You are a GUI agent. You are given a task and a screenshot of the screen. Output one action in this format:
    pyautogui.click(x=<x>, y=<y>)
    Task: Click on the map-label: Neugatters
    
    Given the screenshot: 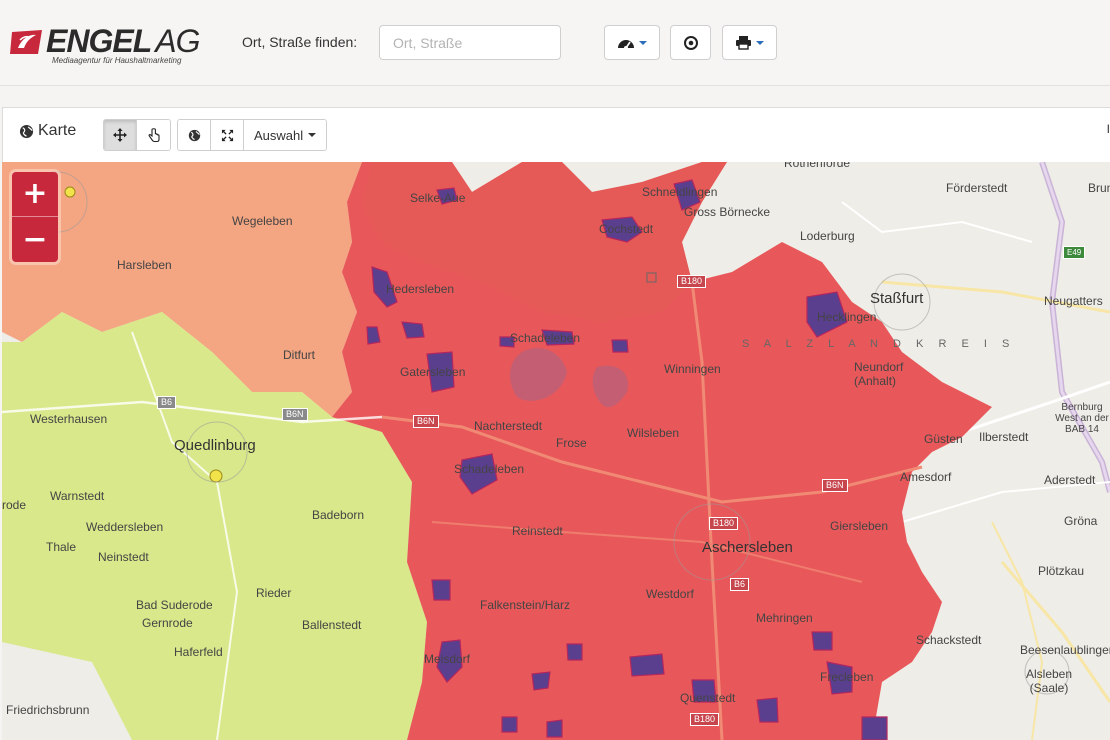 What is the action you would take?
    pyautogui.click(x=1073, y=301)
    